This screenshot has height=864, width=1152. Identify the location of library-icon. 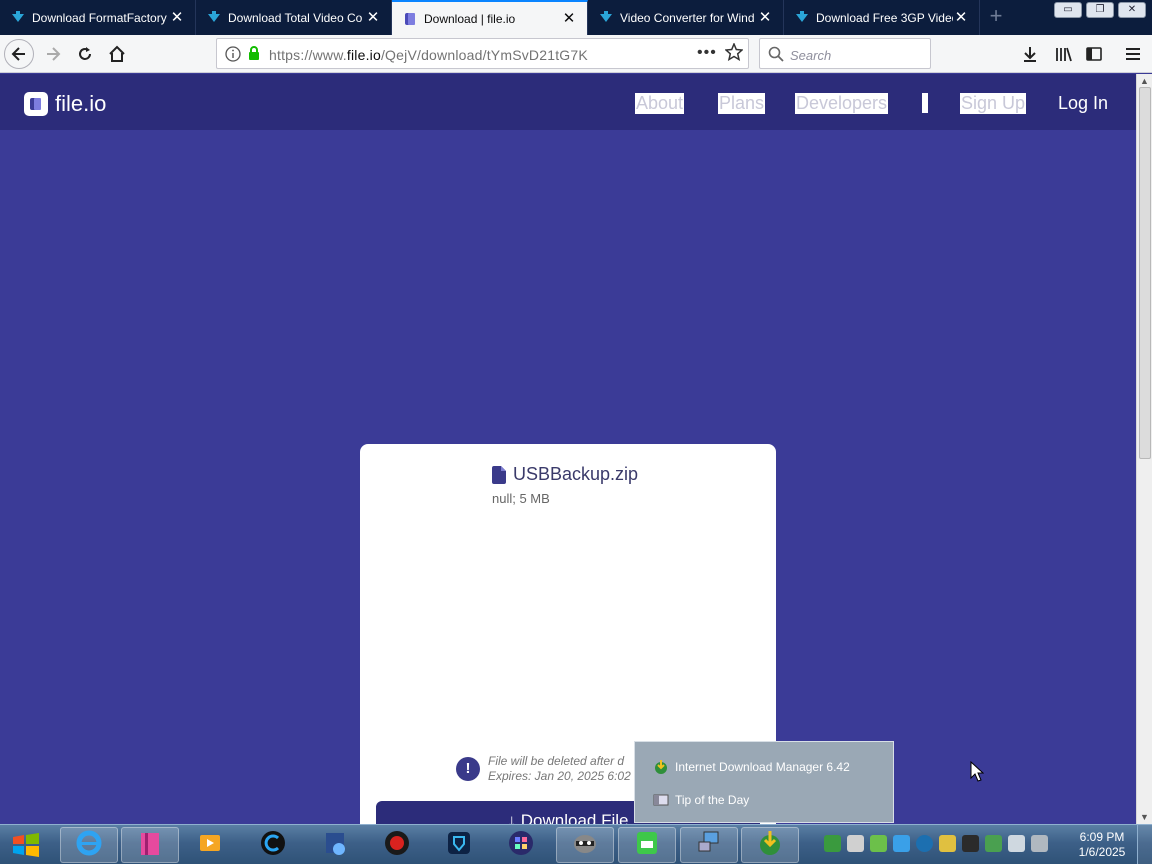
(1064, 54).